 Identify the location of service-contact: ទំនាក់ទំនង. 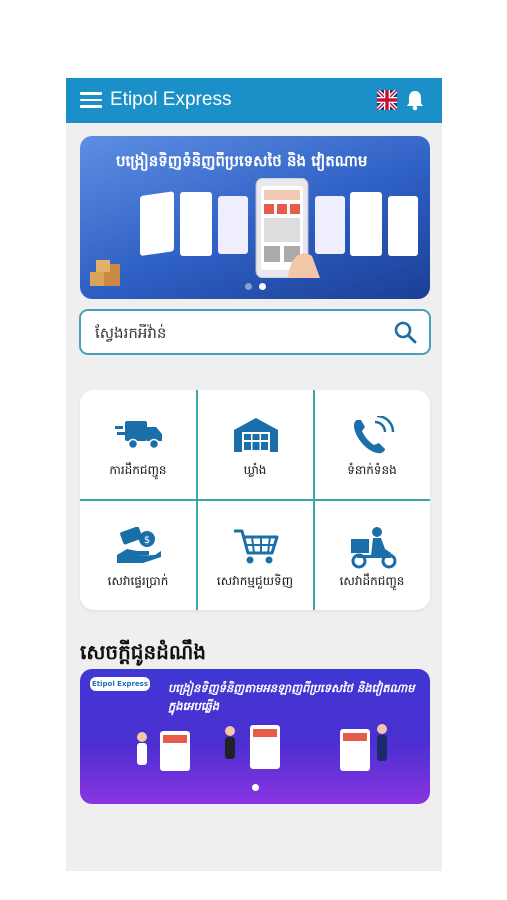
(372, 445).